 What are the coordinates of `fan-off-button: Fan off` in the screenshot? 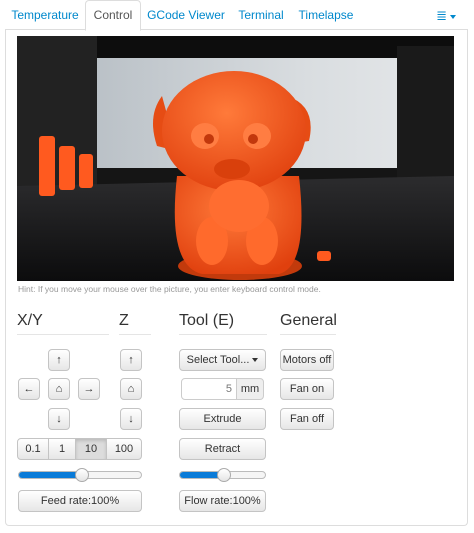 It's located at (307, 419).